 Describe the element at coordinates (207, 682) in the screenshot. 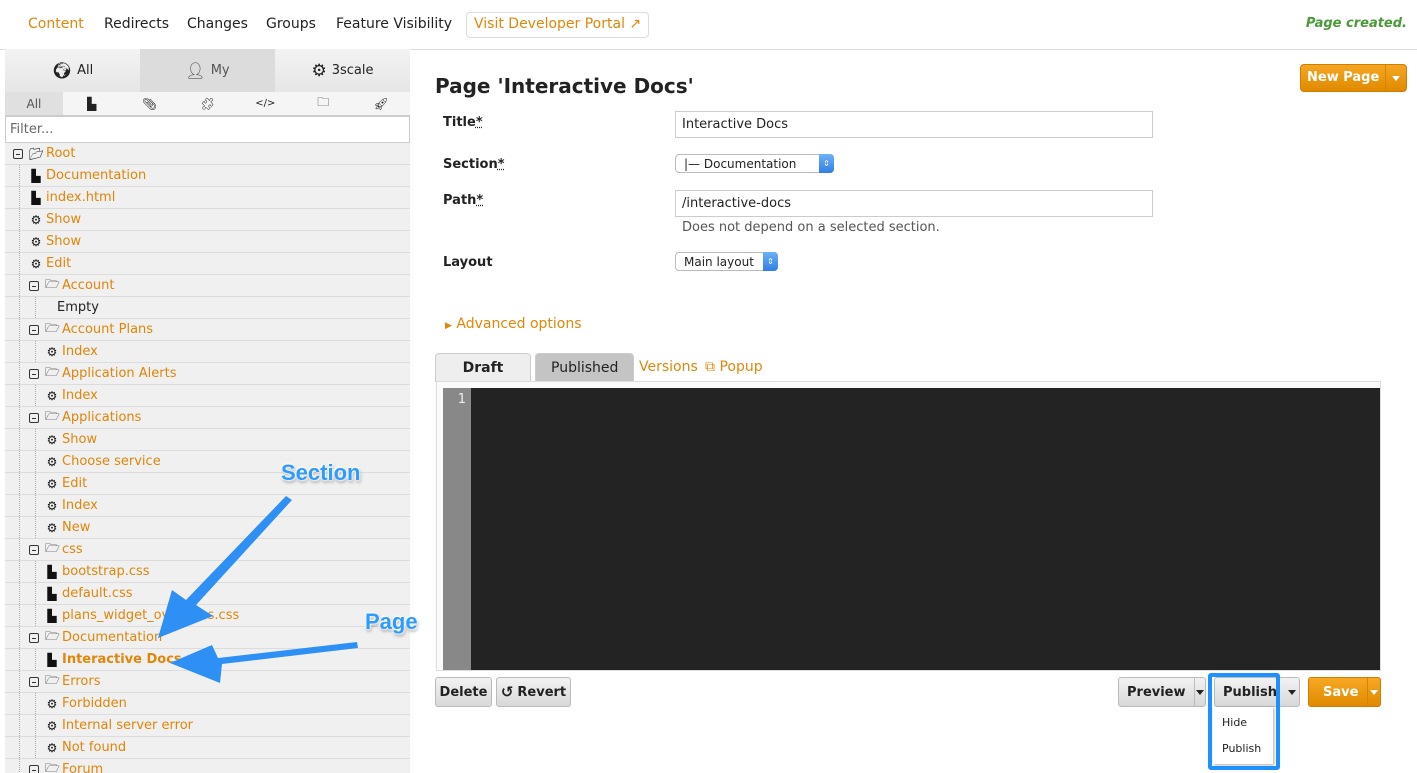

I see `tree-item: 🗁 Errors` at that location.